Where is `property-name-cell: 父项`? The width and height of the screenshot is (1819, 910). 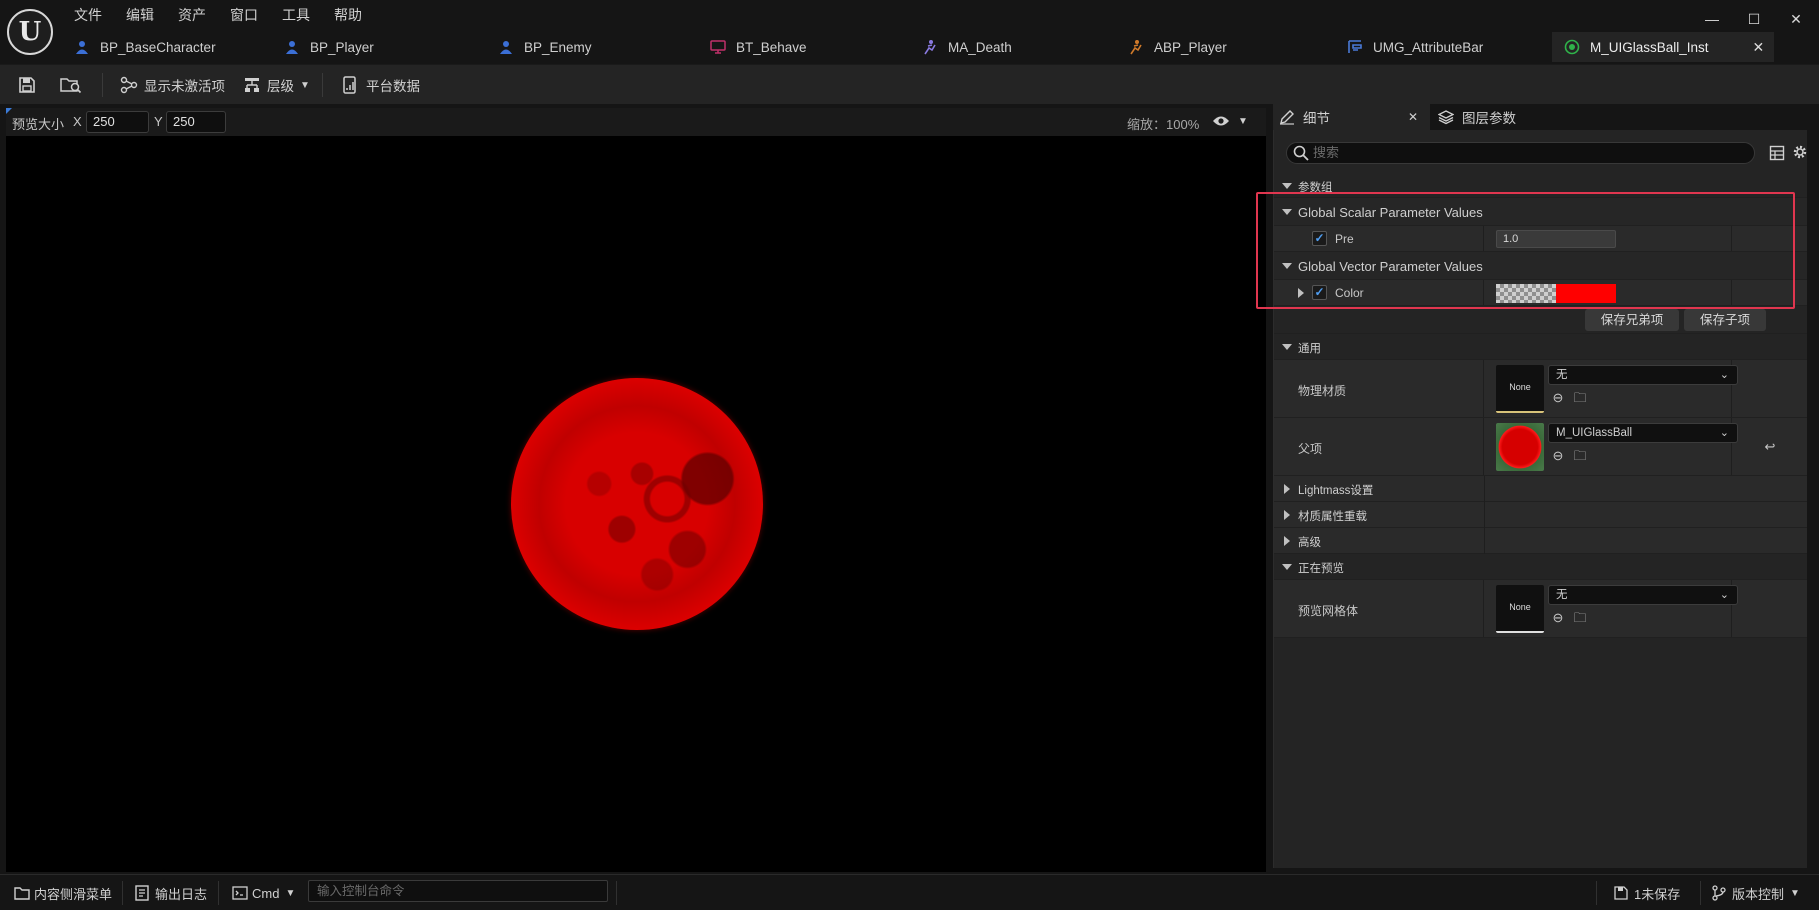 property-name-cell: 父项 is located at coordinates (1379, 446).